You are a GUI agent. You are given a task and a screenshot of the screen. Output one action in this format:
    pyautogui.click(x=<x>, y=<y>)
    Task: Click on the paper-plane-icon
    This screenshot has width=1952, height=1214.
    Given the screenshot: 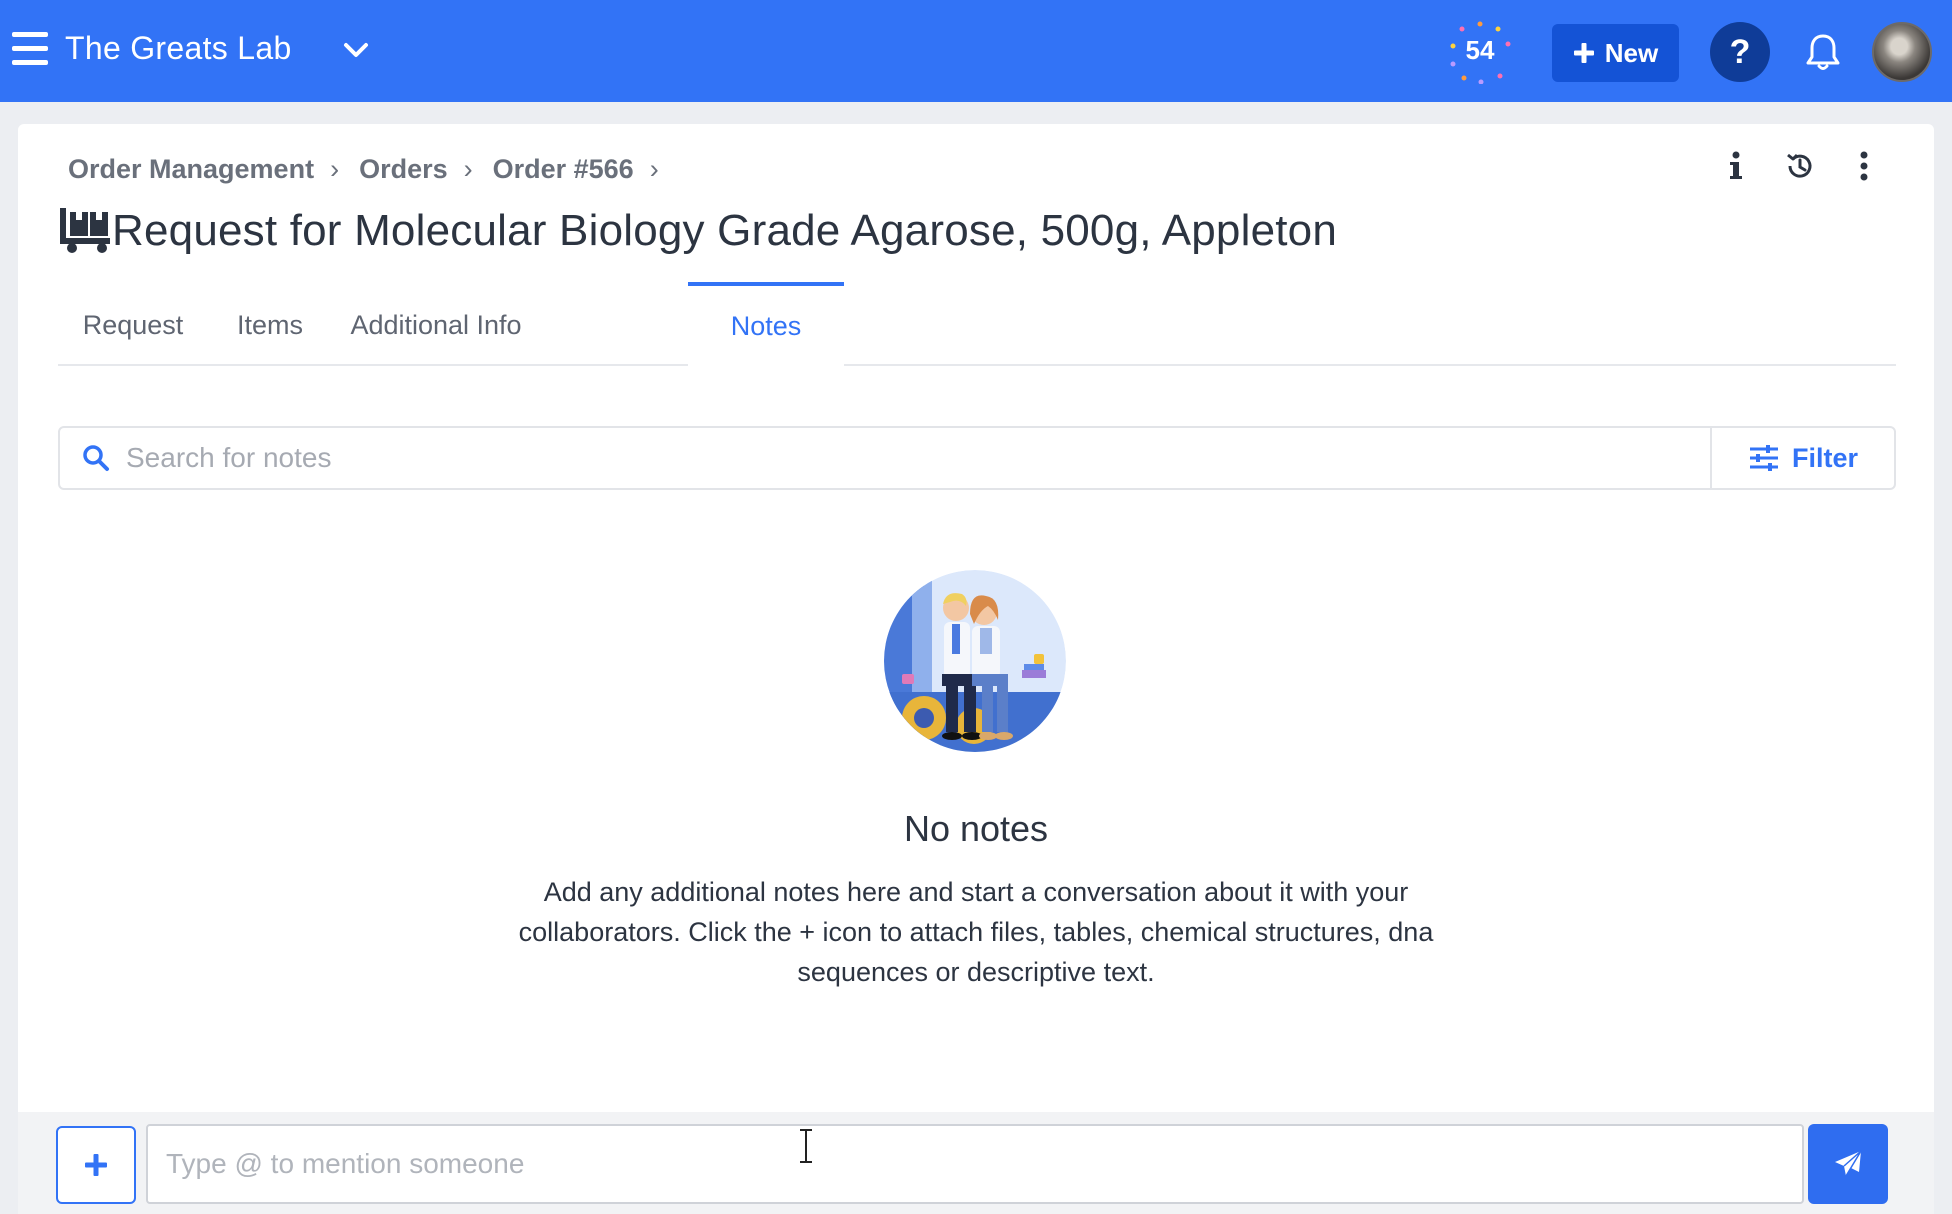 What is the action you would take?
    pyautogui.click(x=1848, y=1163)
    